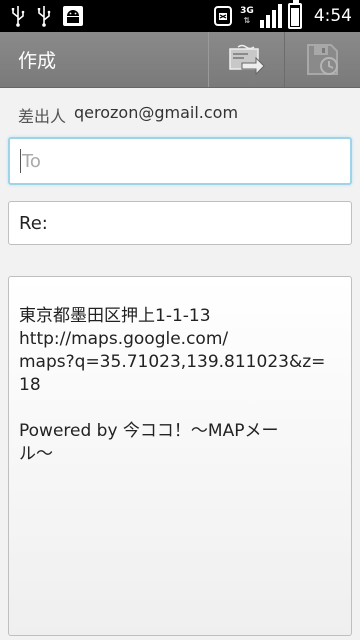  I want to click on network-type: 3G, so click(247, 11).